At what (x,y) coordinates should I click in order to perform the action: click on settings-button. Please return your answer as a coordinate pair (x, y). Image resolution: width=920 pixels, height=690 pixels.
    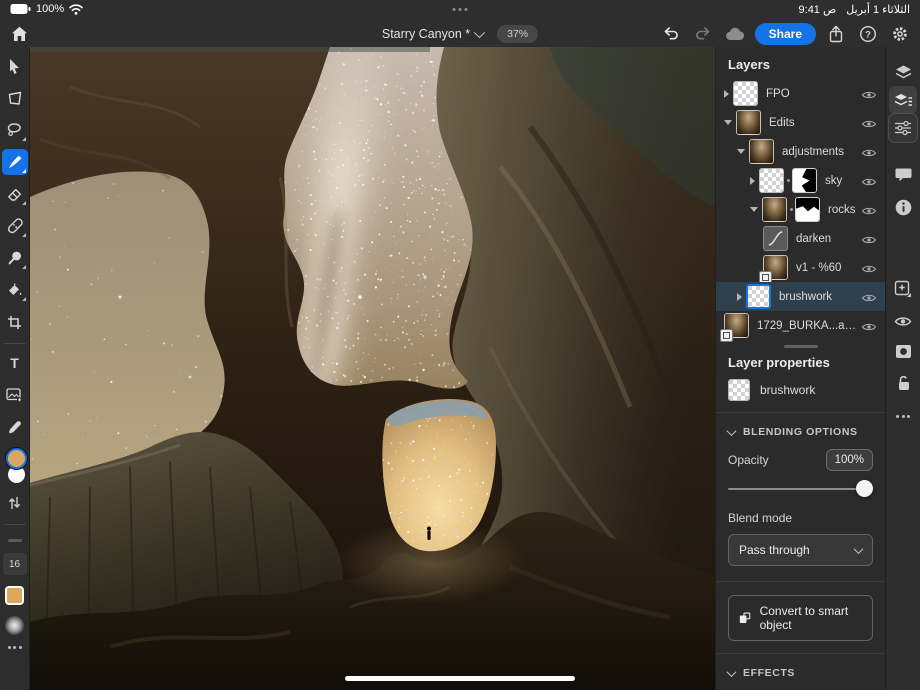
    Looking at the image, I should click on (900, 34).